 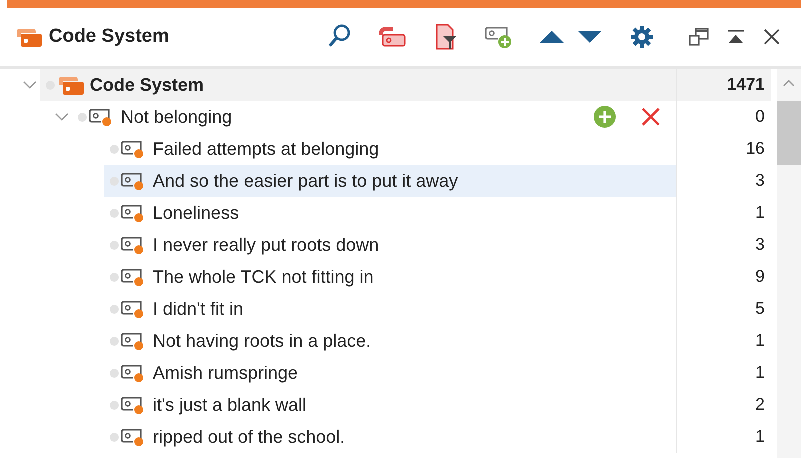 I want to click on settings-icon, so click(x=642, y=37).